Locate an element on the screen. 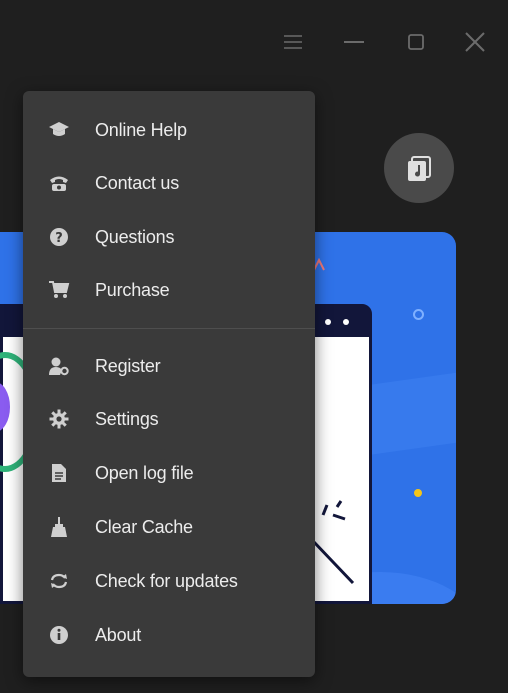  menu-item-online-help: Online Help is located at coordinates (169, 130).